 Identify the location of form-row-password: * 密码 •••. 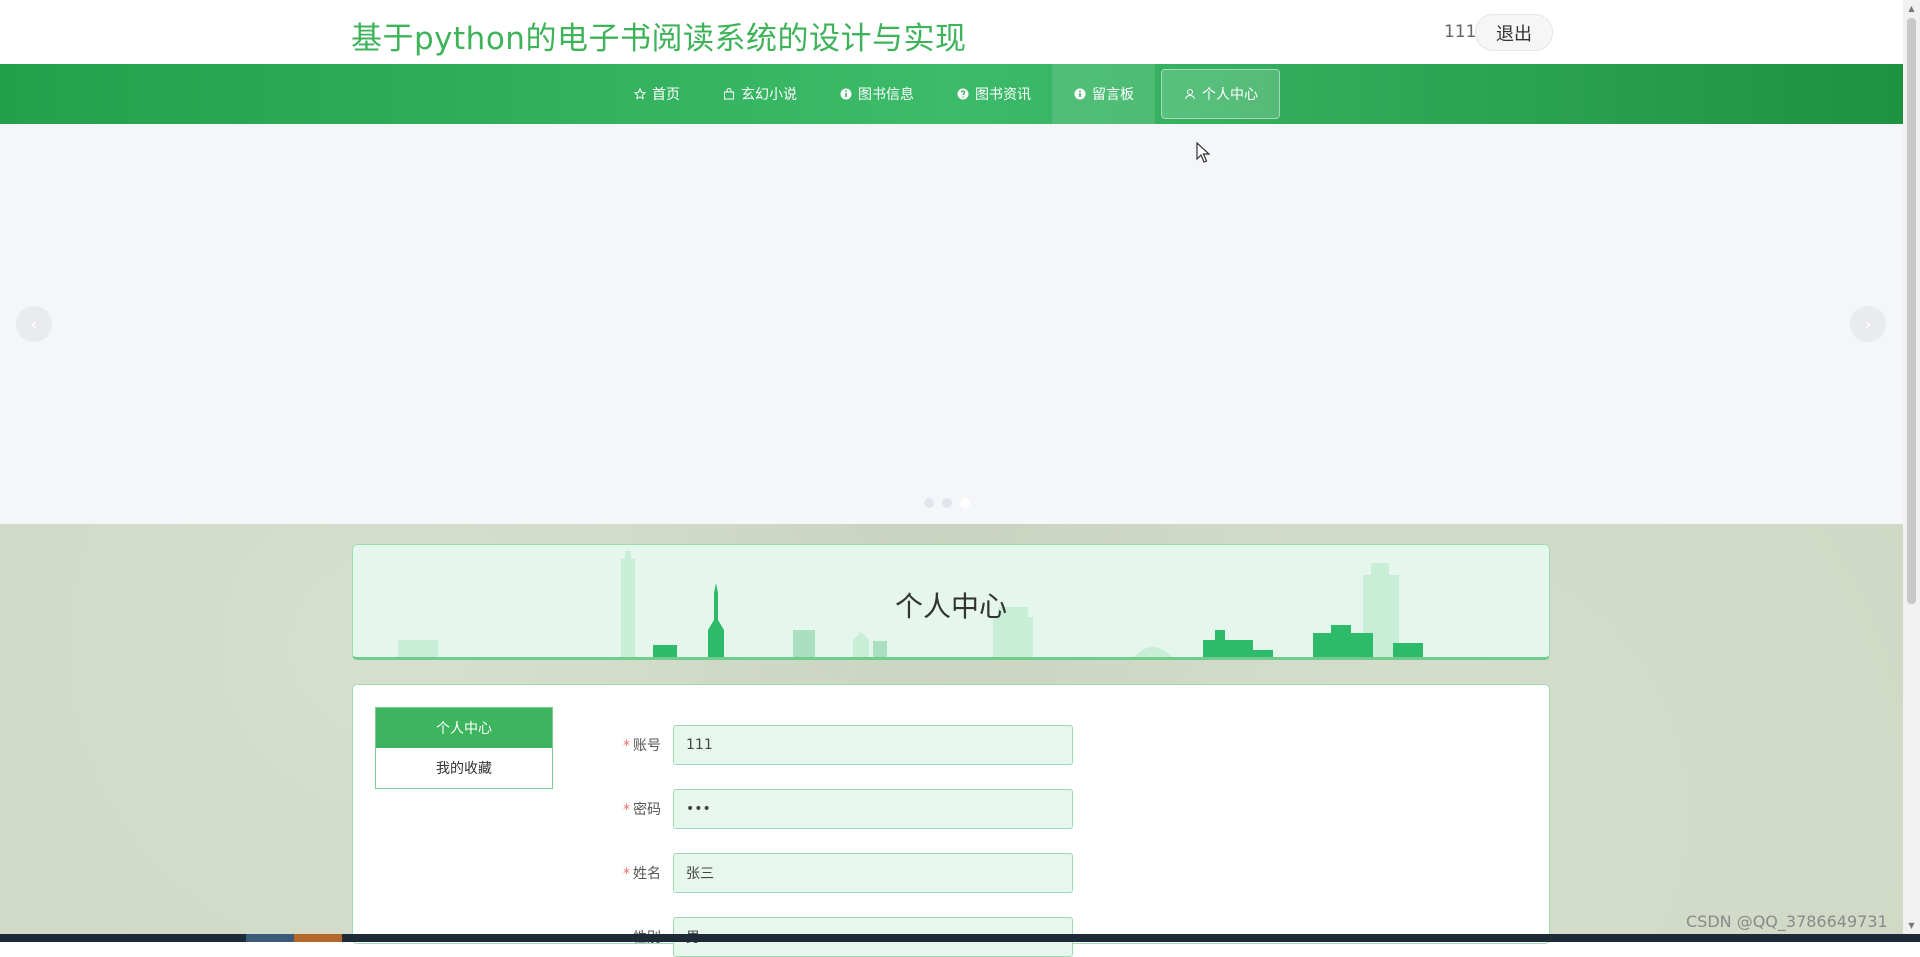
(813, 809).